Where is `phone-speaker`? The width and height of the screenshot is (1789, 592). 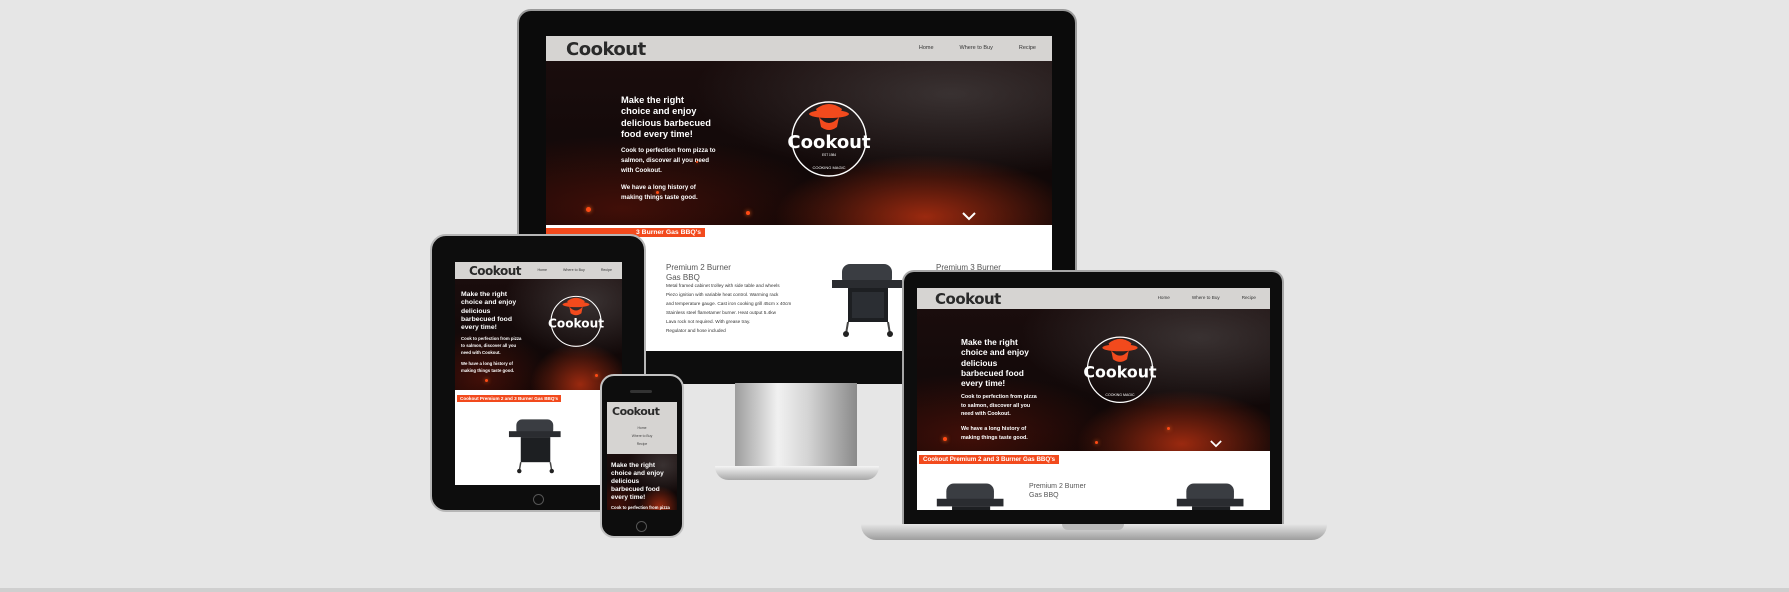 phone-speaker is located at coordinates (641, 391).